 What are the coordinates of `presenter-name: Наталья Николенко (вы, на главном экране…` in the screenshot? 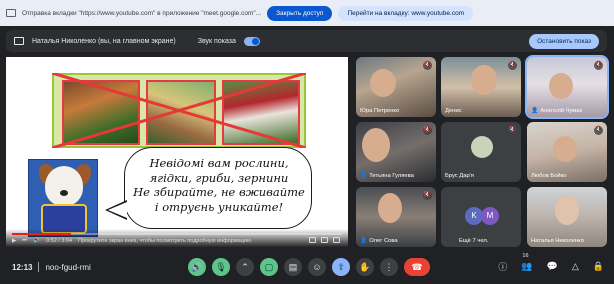 It's located at (104, 41).